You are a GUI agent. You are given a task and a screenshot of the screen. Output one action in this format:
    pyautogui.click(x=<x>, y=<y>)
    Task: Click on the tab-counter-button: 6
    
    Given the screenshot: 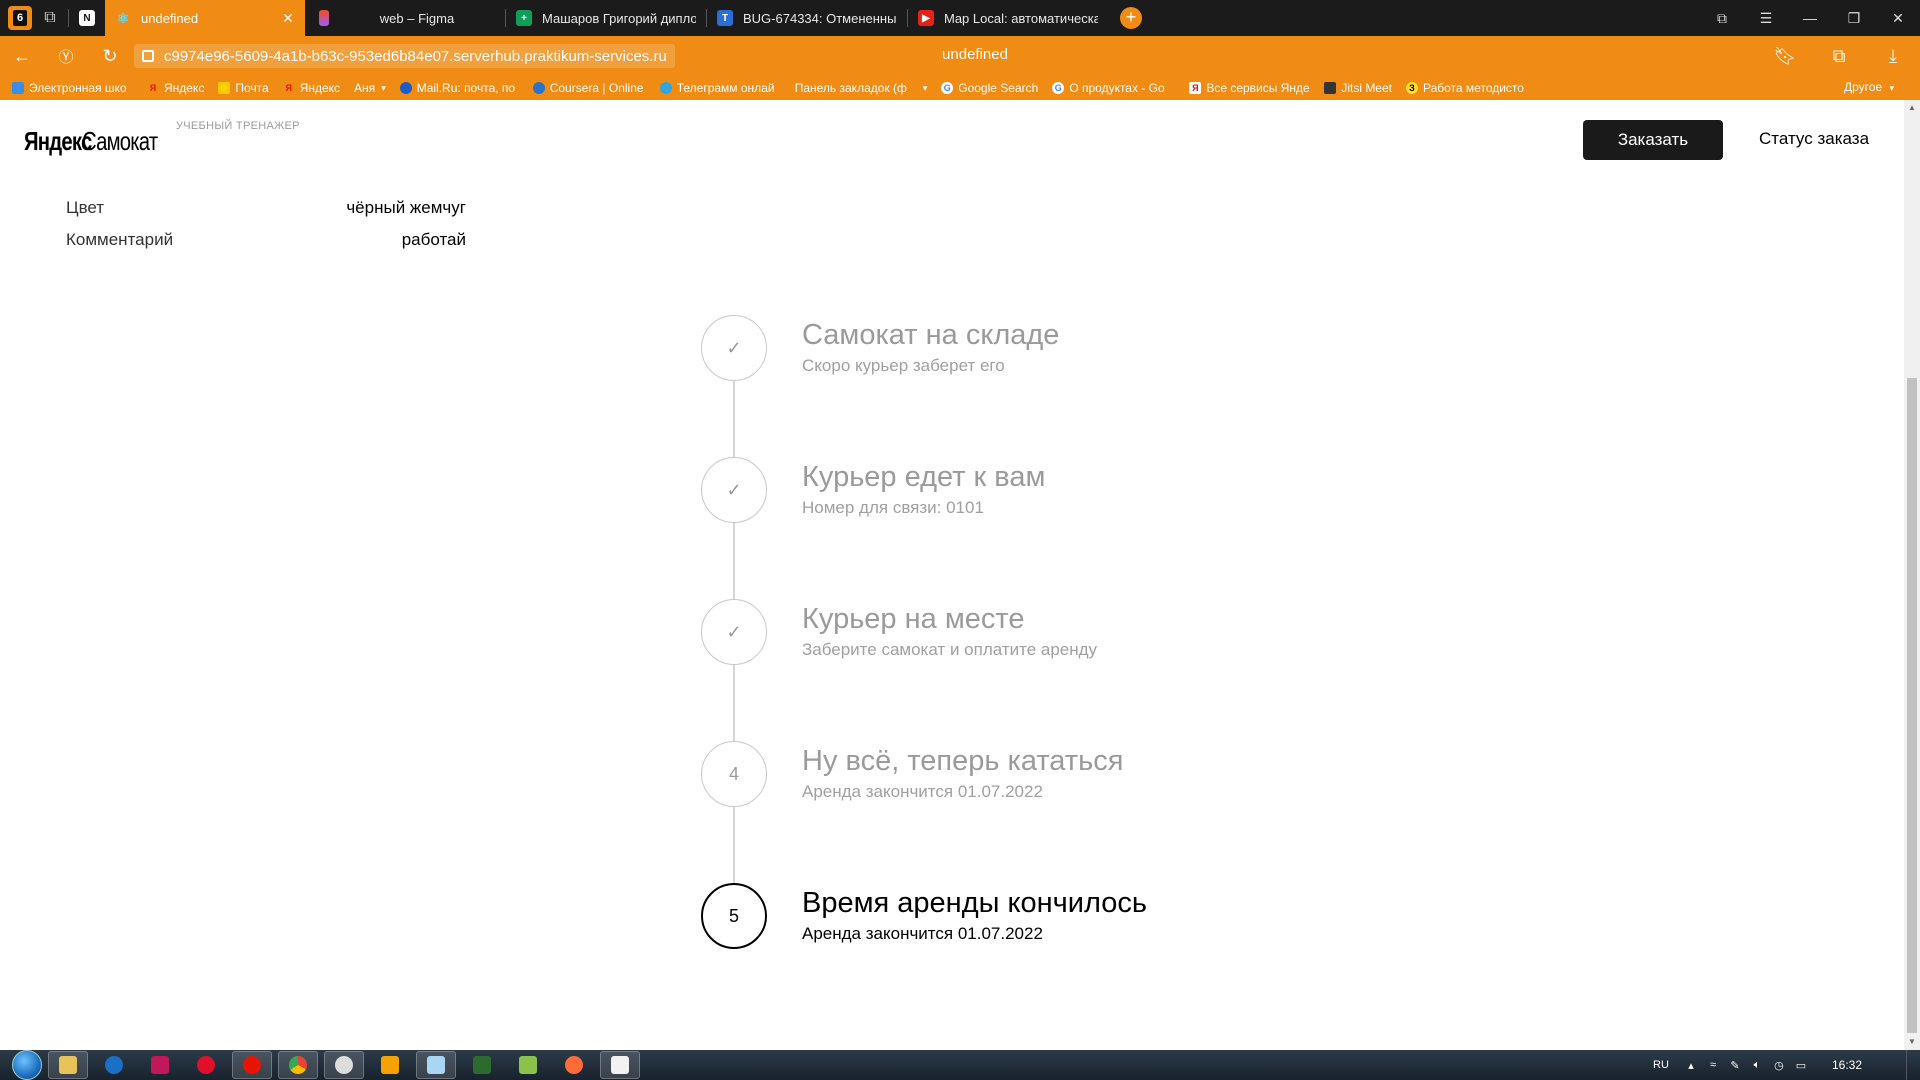 What is the action you would take?
    pyautogui.click(x=20, y=18)
    